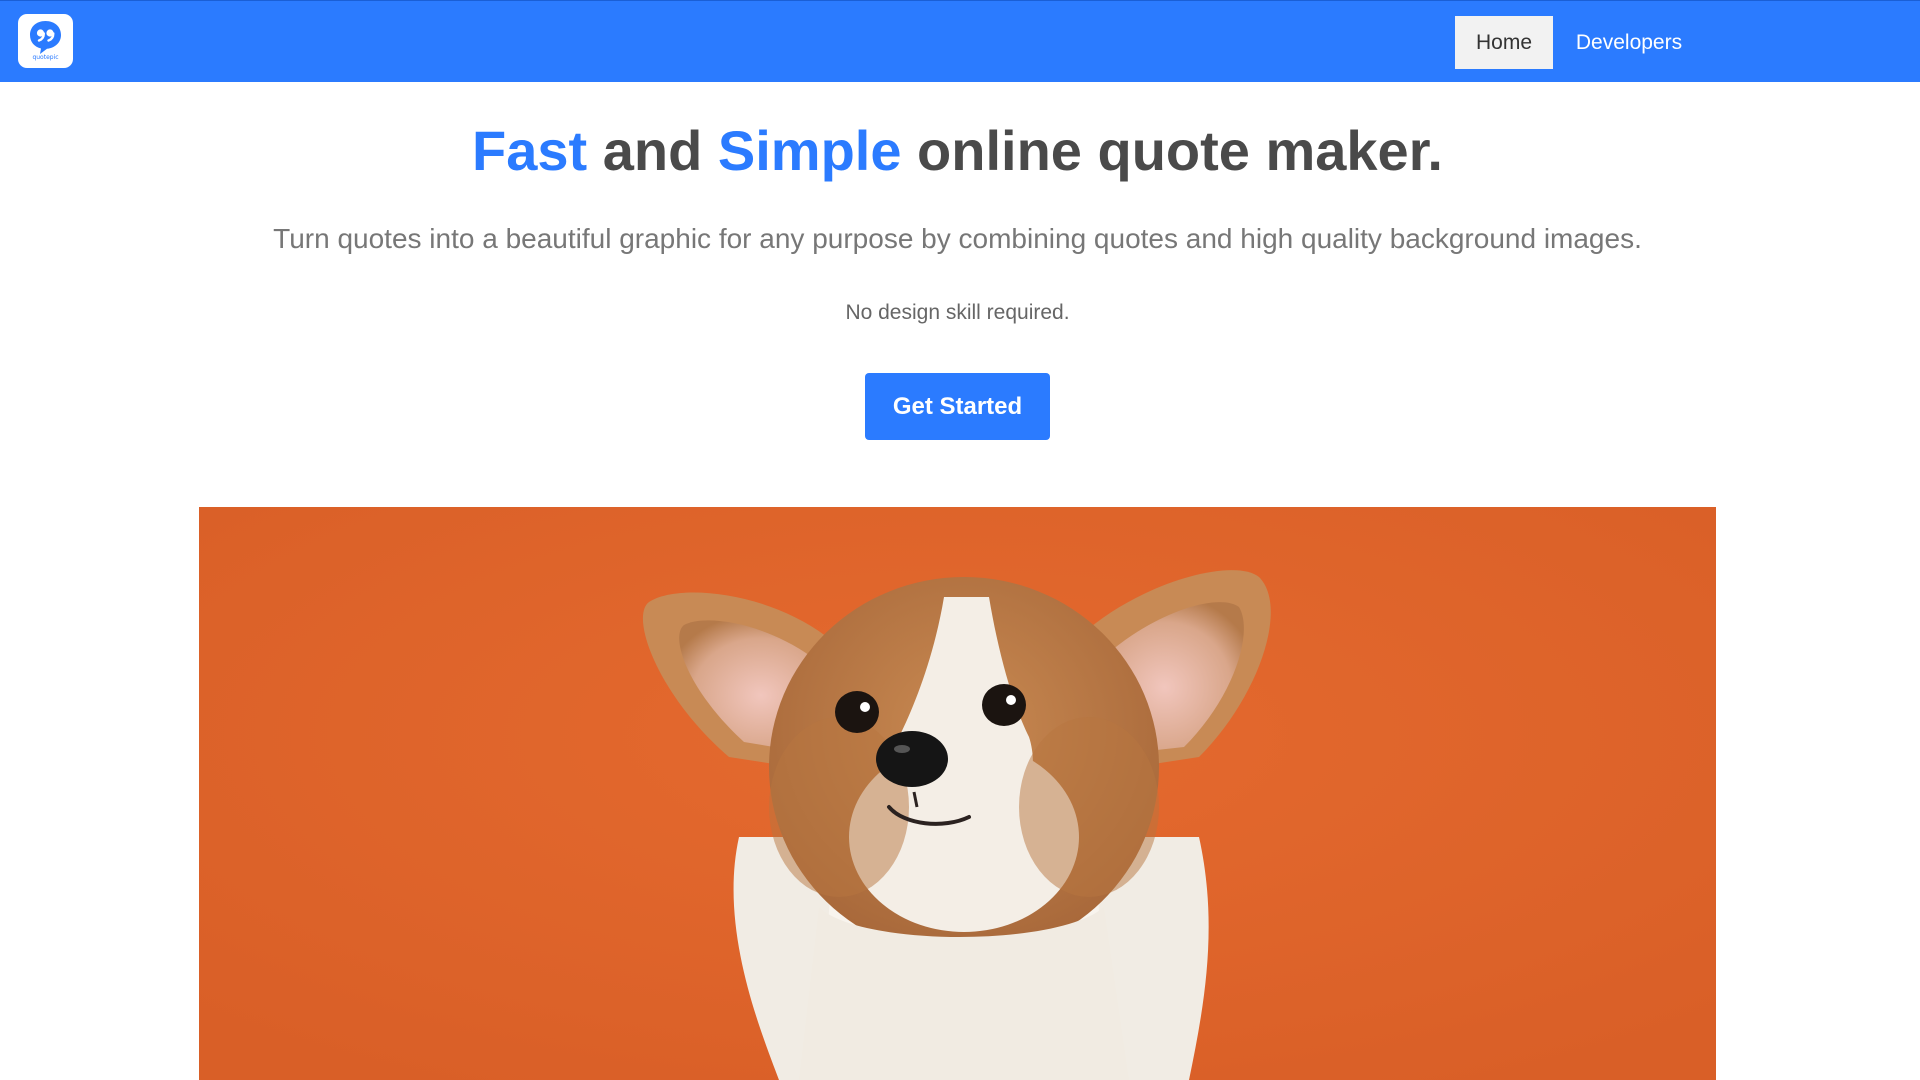 Image resolution: width=1920 pixels, height=1080 pixels. Describe the element at coordinates (530, 150) in the screenshot. I see `headline-fast: Fast` at that location.